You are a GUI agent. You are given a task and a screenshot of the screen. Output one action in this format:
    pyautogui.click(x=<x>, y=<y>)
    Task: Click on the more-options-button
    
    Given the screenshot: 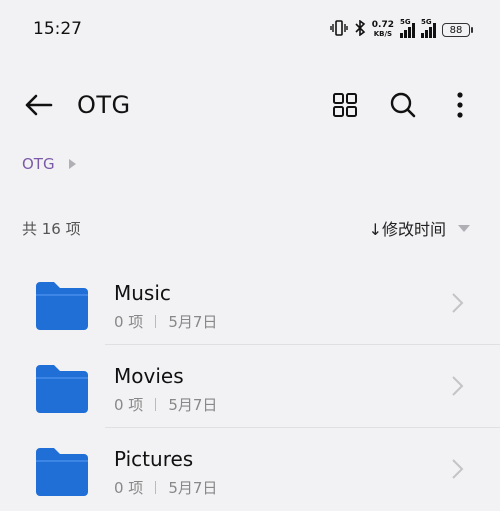 What is the action you would take?
    pyautogui.click(x=460, y=105)
    